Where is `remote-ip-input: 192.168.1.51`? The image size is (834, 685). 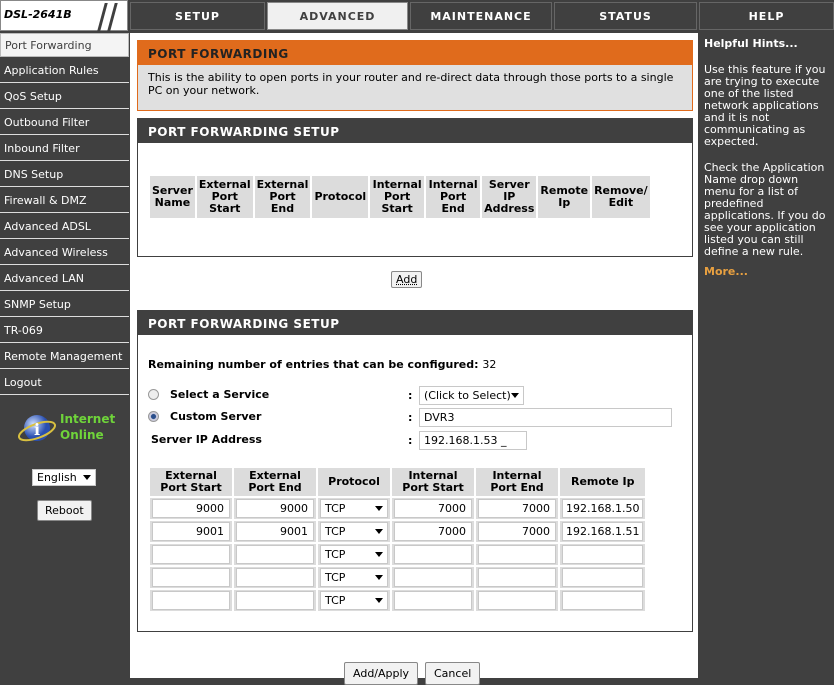 remote-ip-input: 192.168.1.51 is located at coordinates (603, 531).